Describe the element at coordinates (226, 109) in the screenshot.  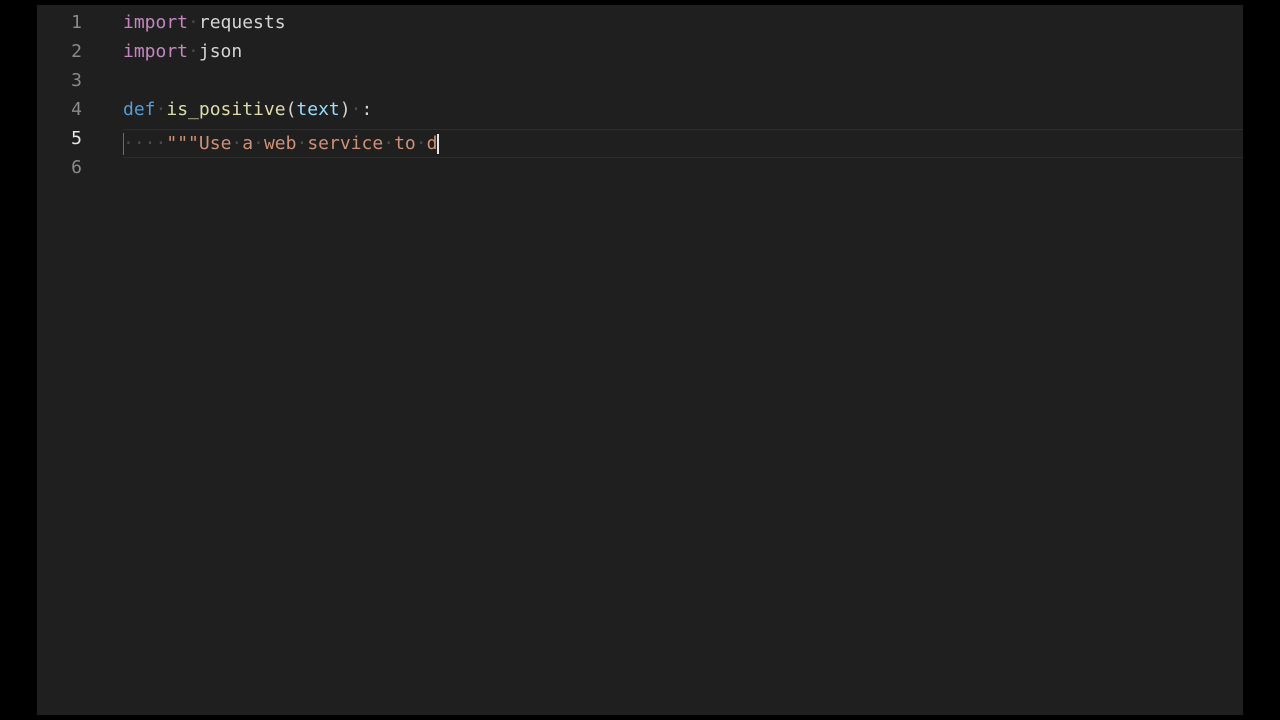
I see `function-name: is_positive` at that location.